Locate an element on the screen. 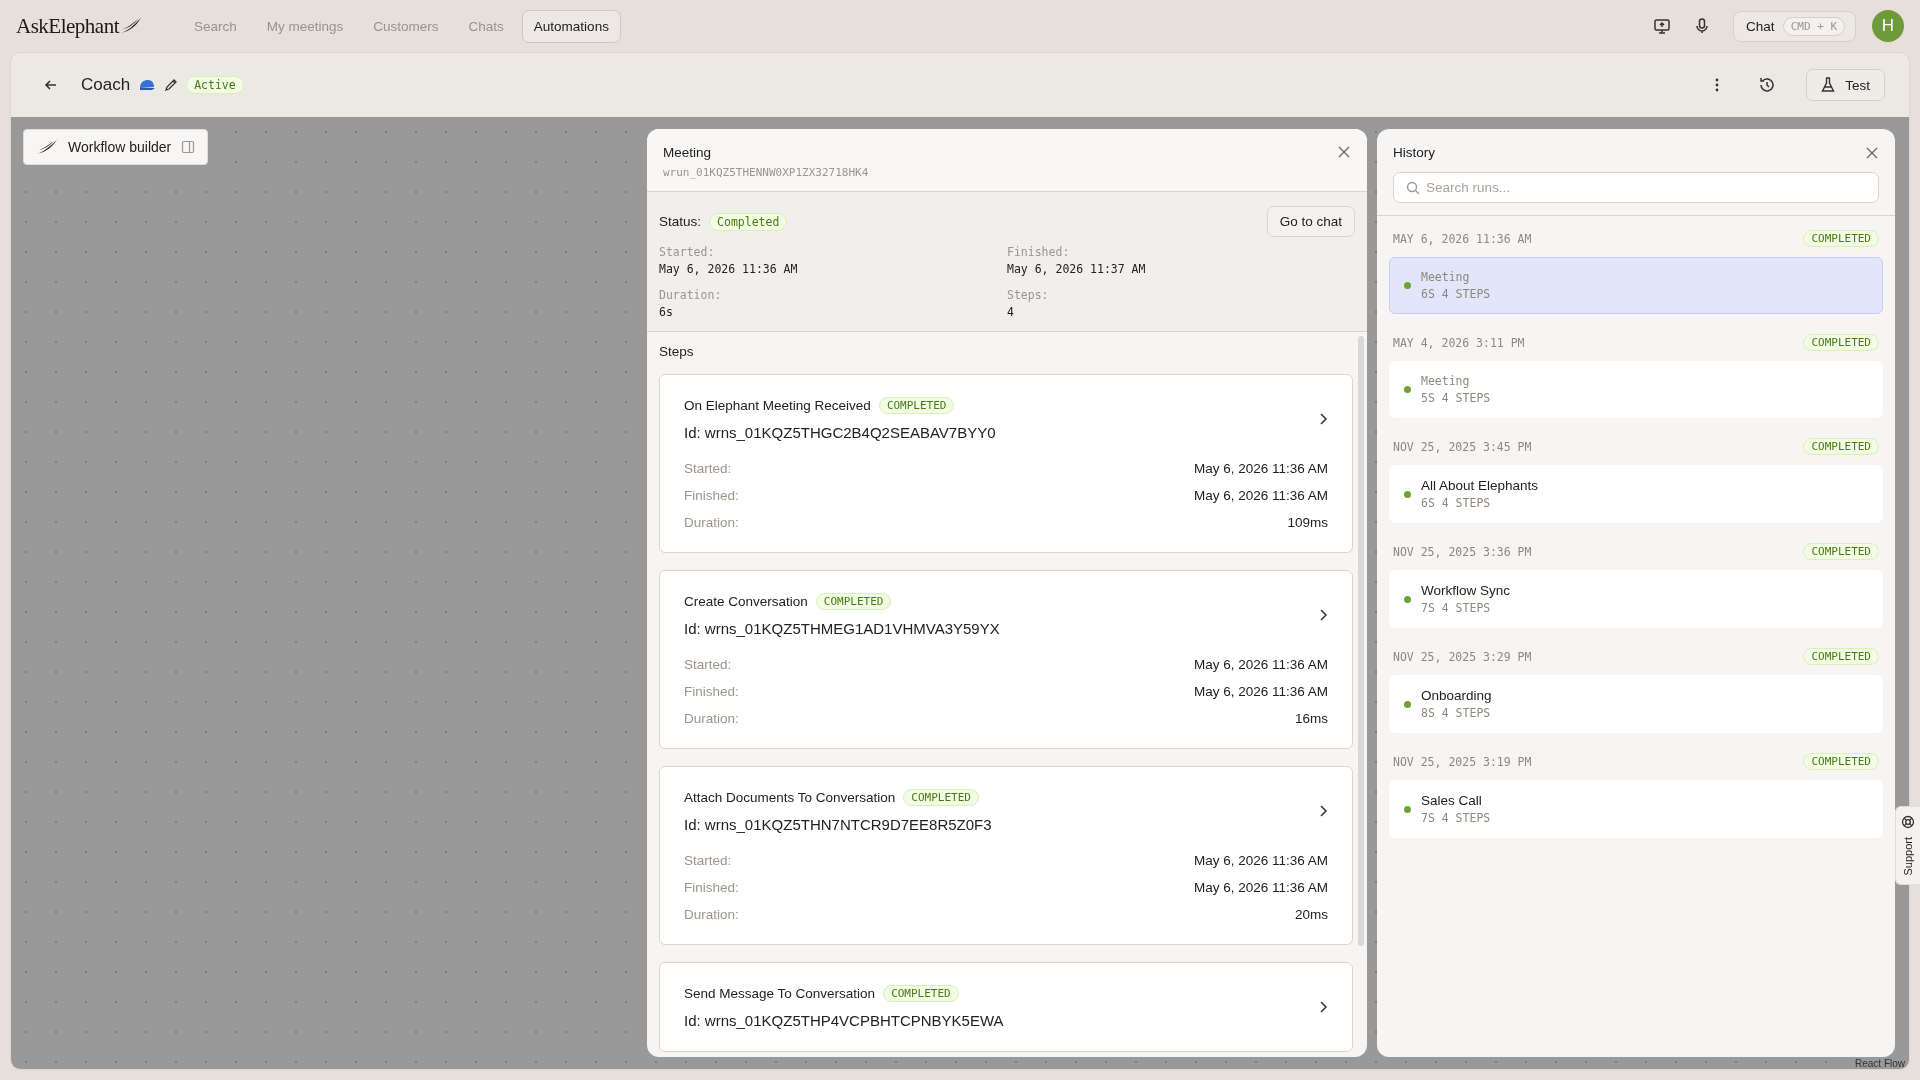 The image size is (1920, 1080). step-name: Create Conversation is located at coordinates (746, 601).